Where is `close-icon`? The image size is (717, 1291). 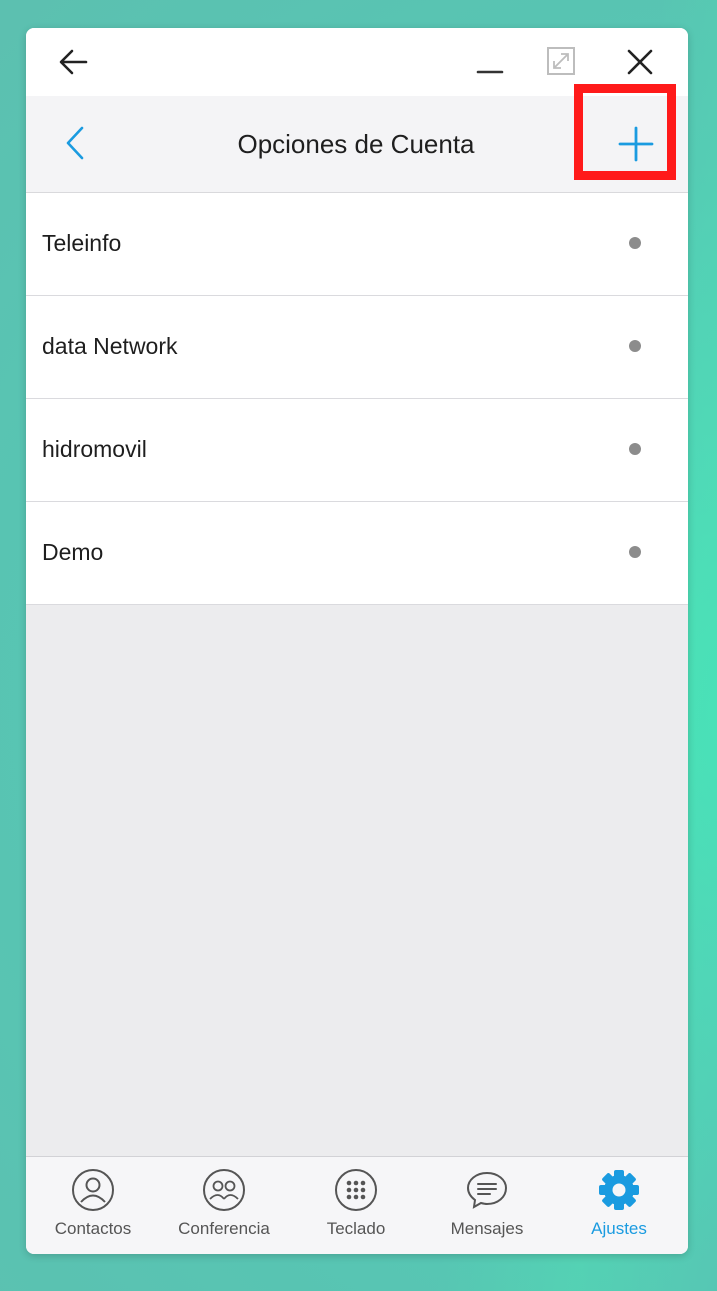 close-icon is located at coordinates (640, 62).